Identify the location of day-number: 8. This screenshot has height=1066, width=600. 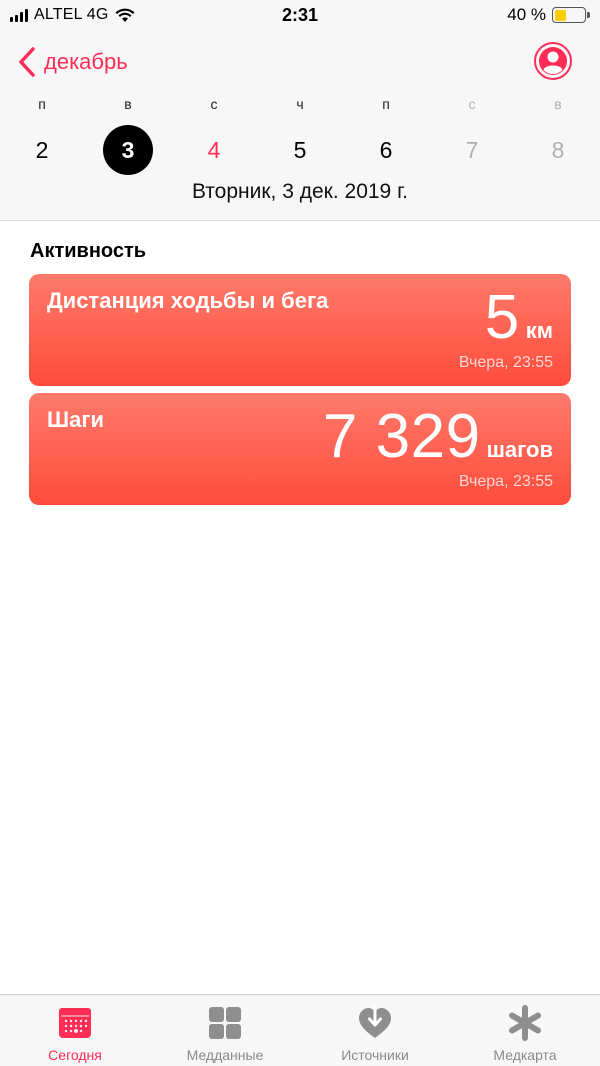
(558, 149).